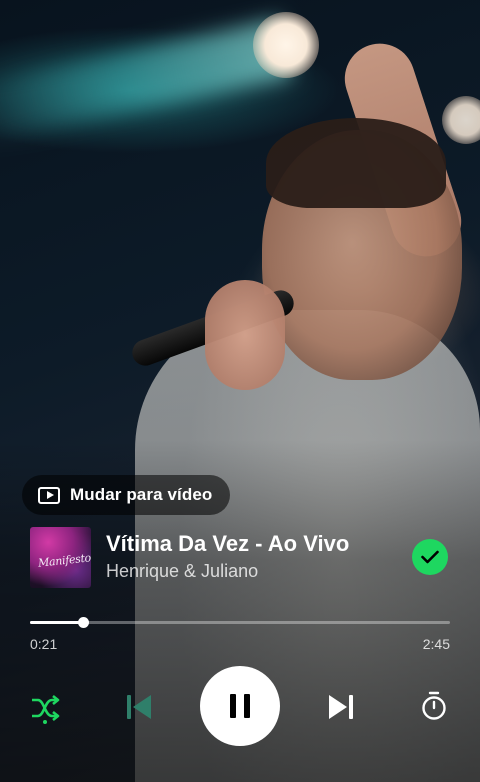 The image size is (480, 782). I want to click on total-time: 2:45, so click(436, 644).